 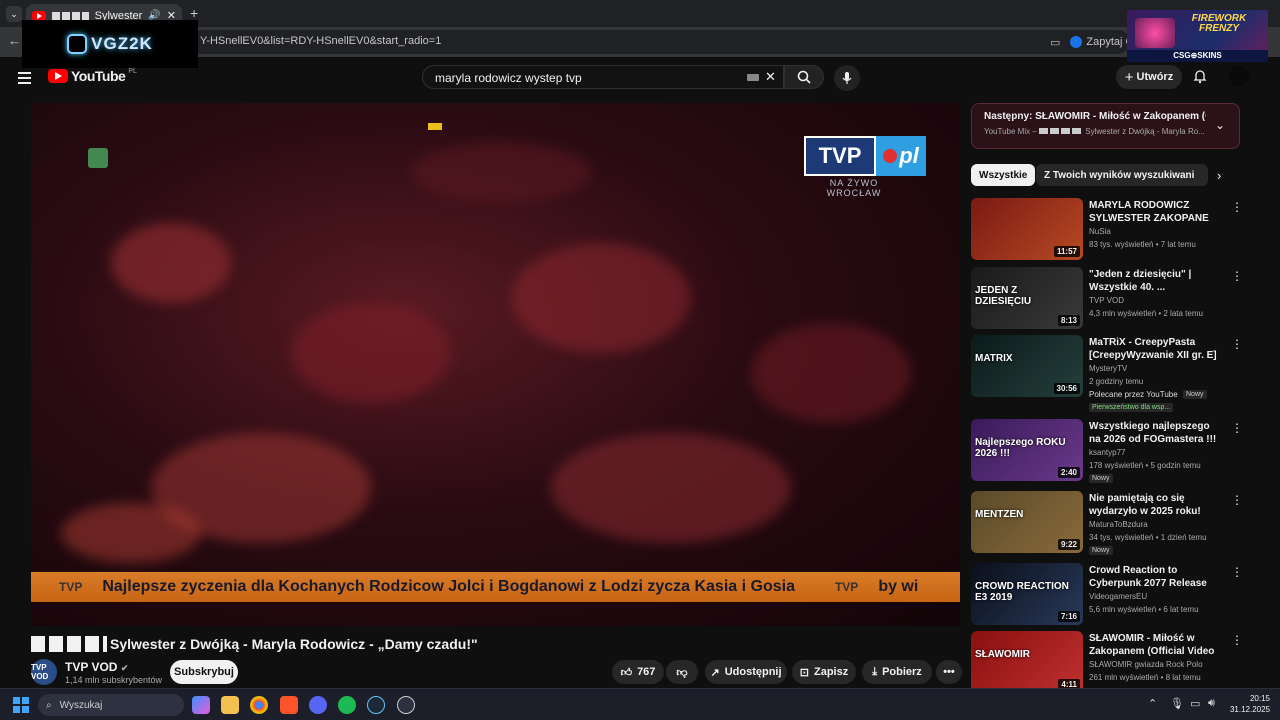 What do you see at coordinates (753, 77) in the screenshot?
I see `keyboard-icon` at bounding box center [753, 77].